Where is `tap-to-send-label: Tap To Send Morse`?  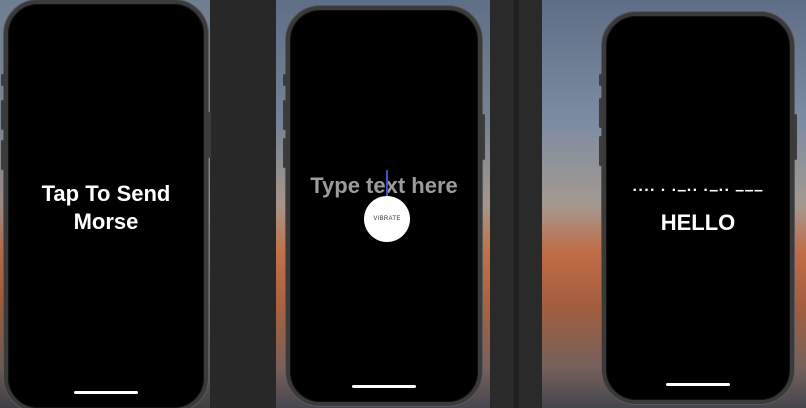
tap-to-send-label: Tap To Send Morse is located at coordinates (106, 208).